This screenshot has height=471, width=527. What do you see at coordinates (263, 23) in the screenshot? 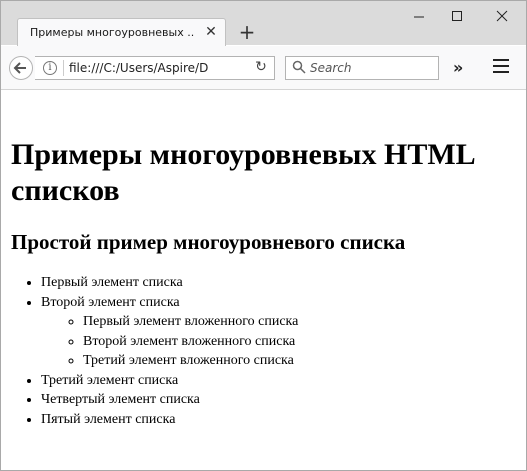
I see `tab-bar: Примеры многоуровневых ... ✕ +` at bounding box center [263, 23].